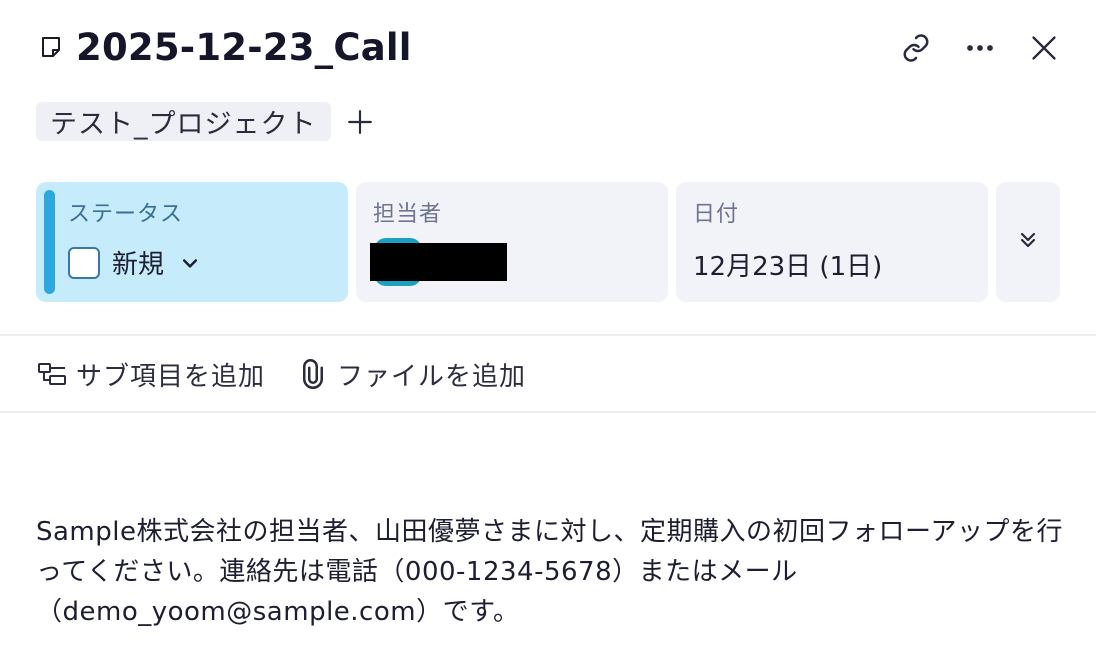 Image resolution: width=1096 pixels, height=654 pixels. What do you see at coordinates (84, 262) in the screenshot?
I see `status-checkbox` at bounding box center [84, 262].